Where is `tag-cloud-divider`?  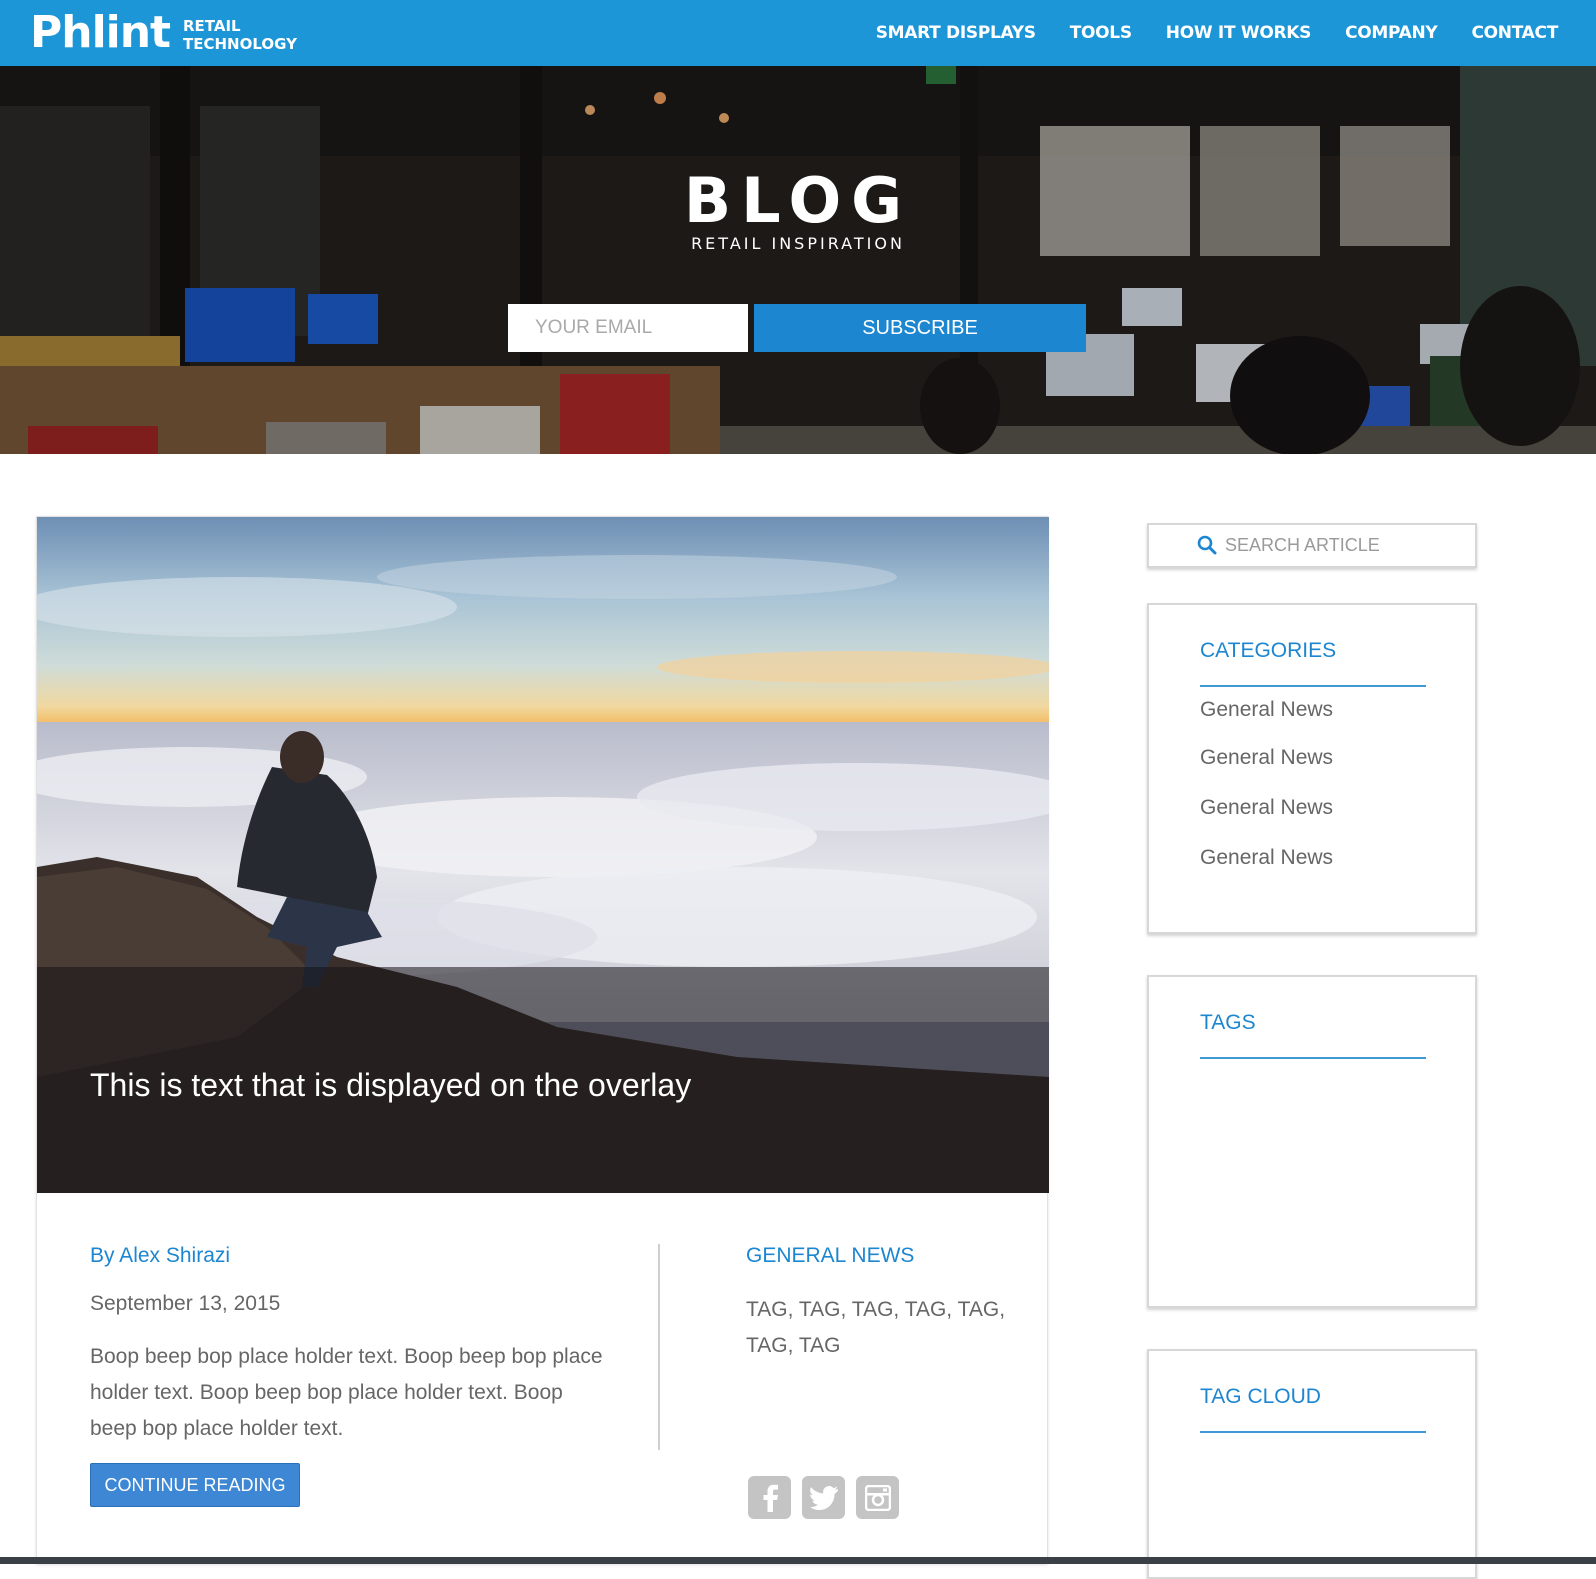
tag-cloud-divider is located at coordinates (1313, 1432).